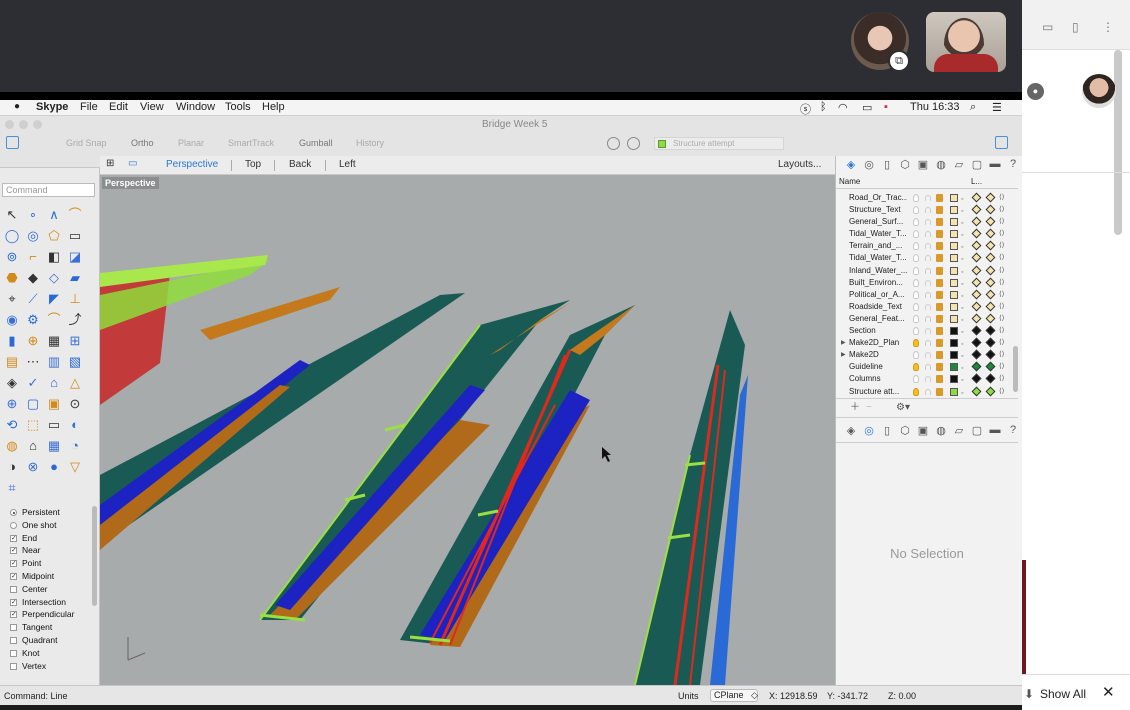  Describe the element at coordinates (152, 107) in the screenshot. I see `menu-view: View` at that location.